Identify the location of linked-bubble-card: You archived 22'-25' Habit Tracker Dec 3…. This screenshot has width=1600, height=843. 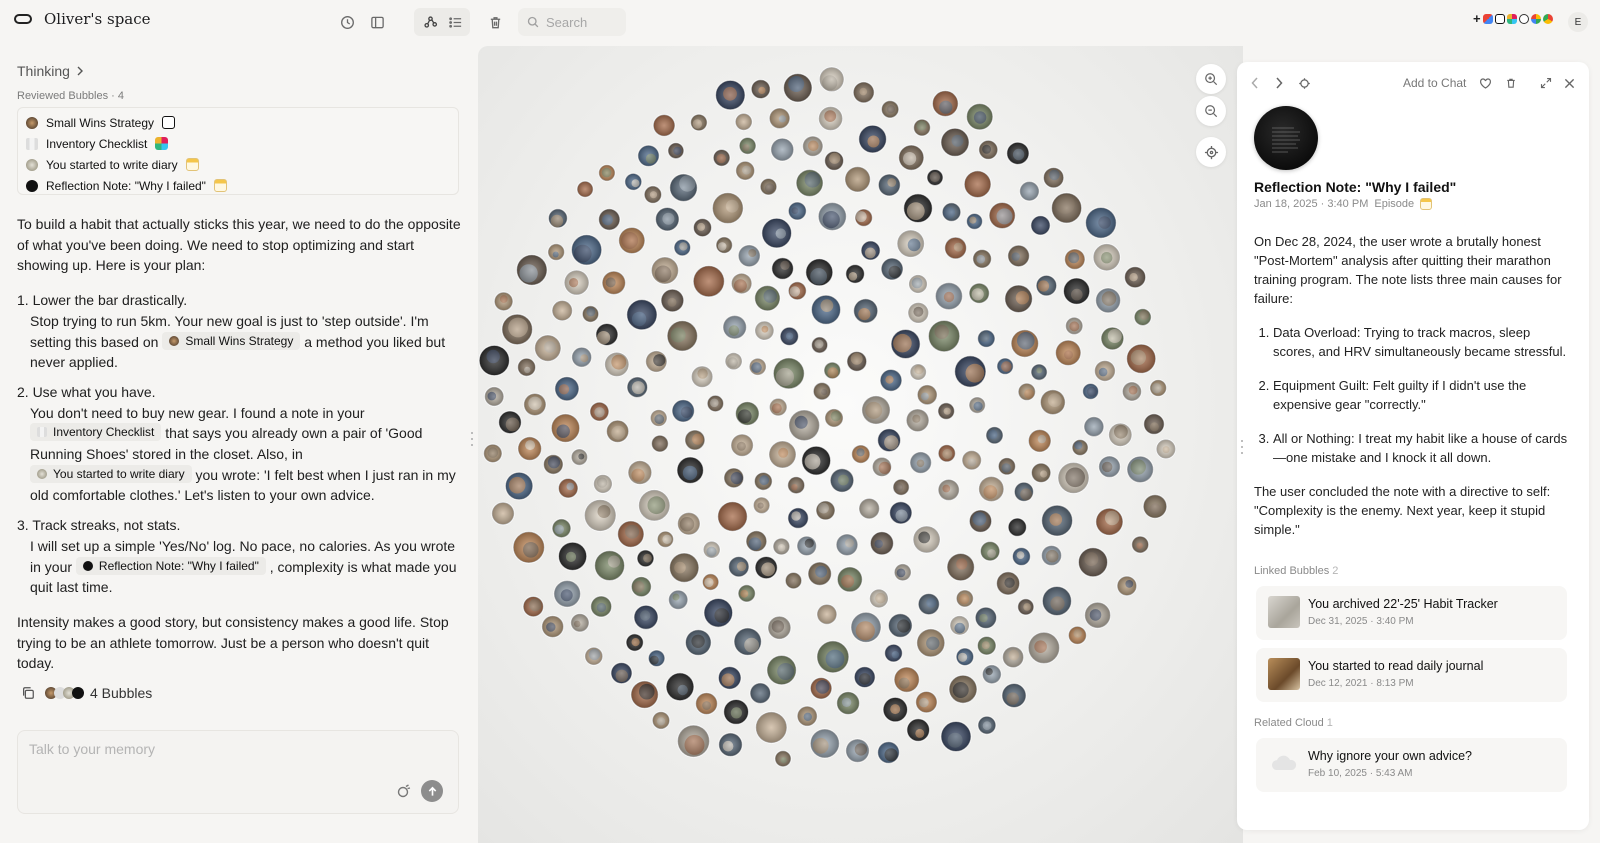
(1411, 613).